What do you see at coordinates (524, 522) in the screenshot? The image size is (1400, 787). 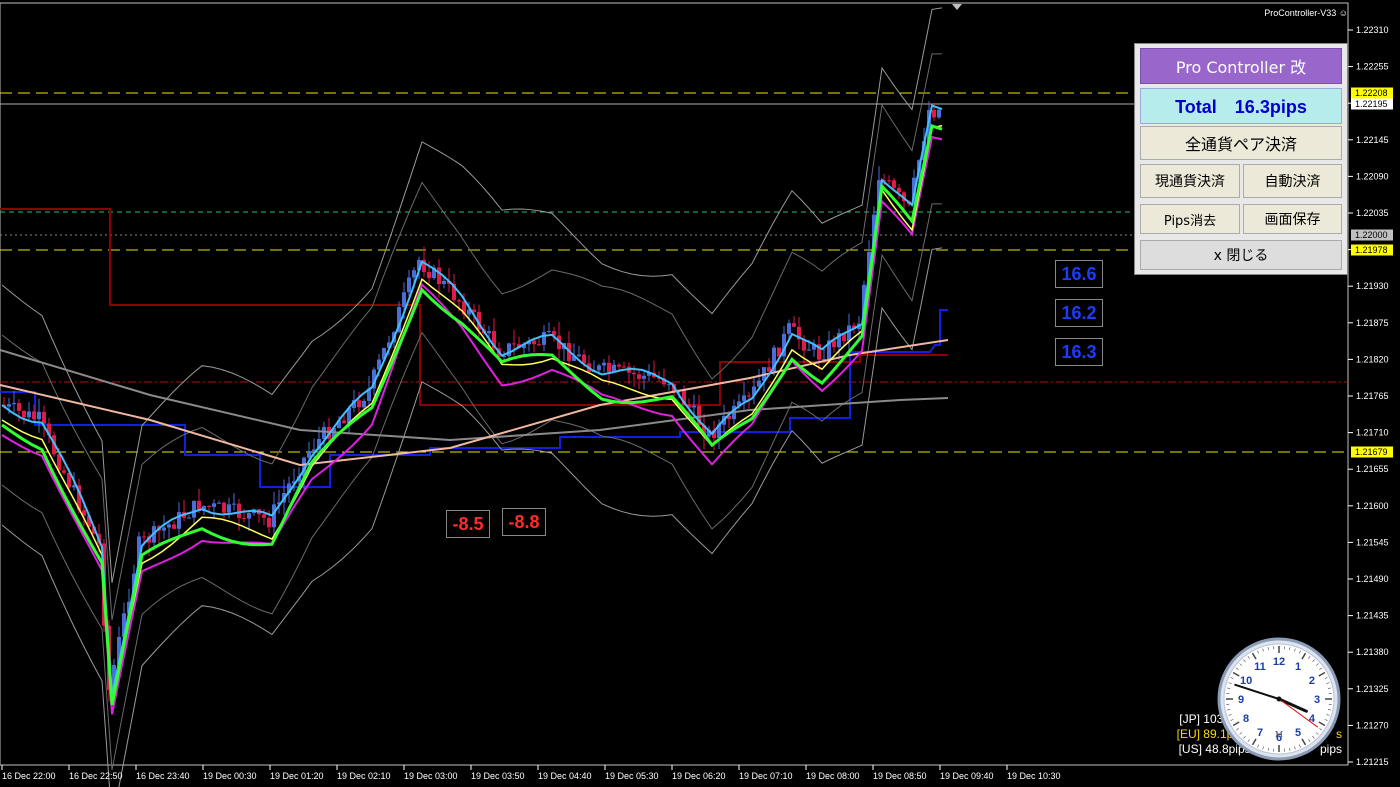 I see `position-pips-label: -8.8` at bounding box center [524, 522].